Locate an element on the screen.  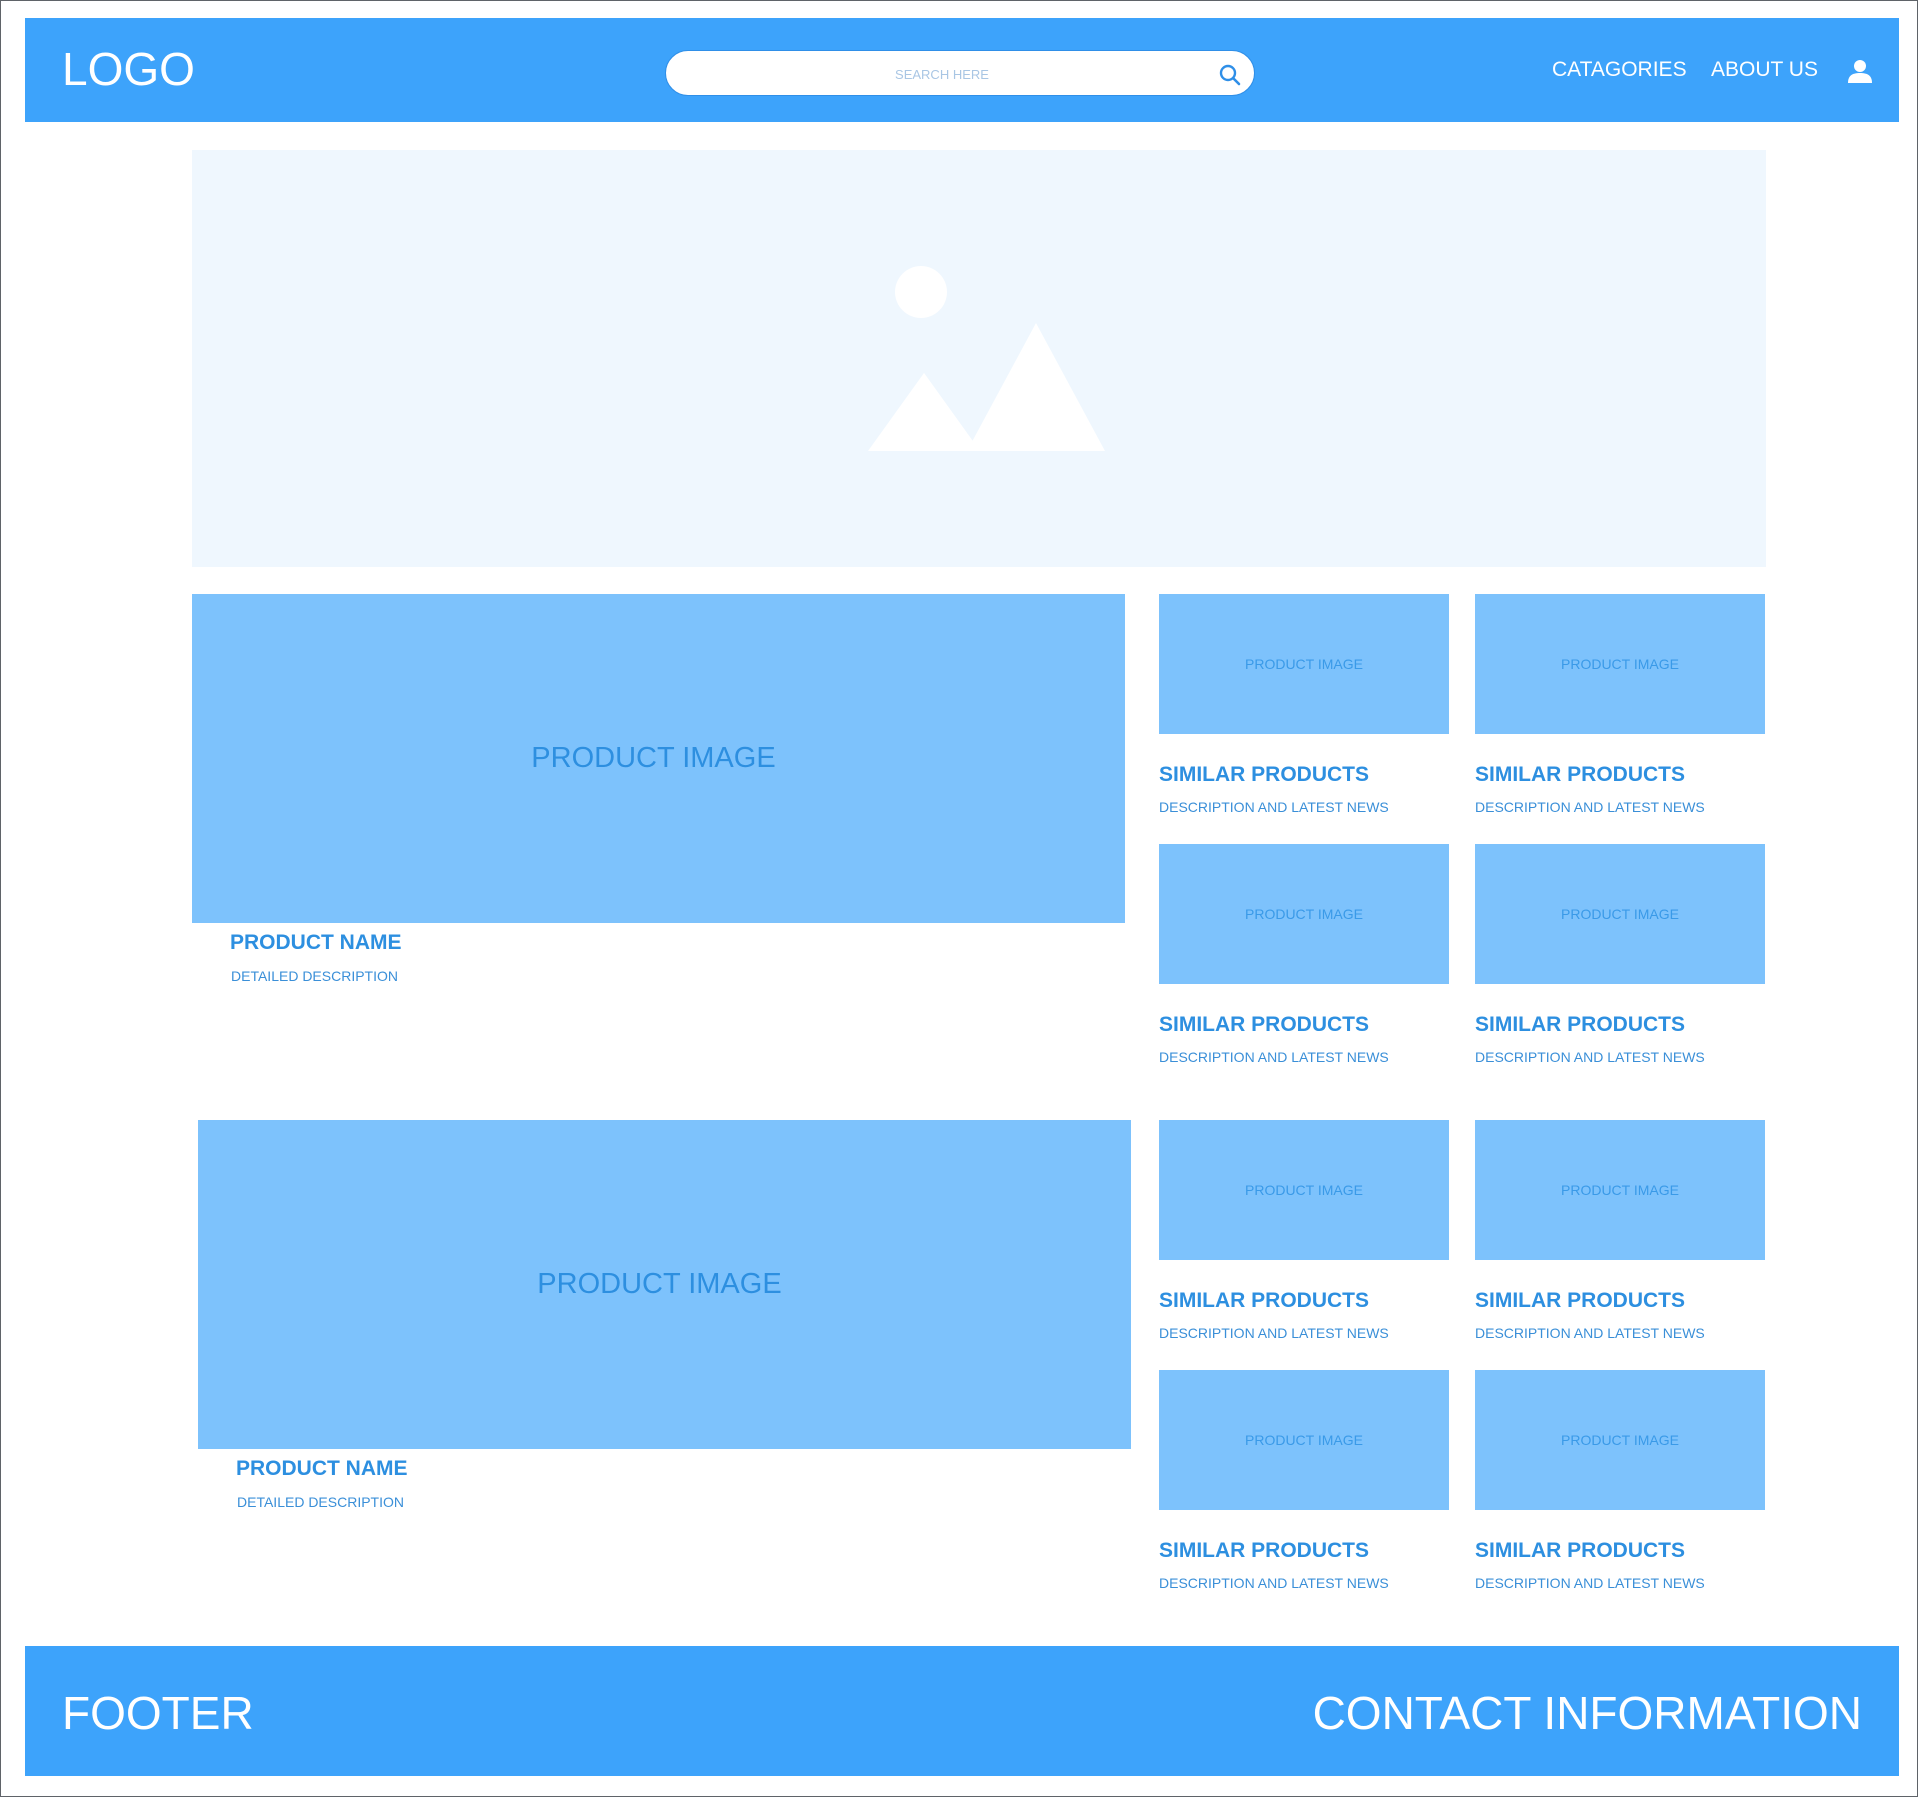
search-box is located at coordinates (960, 73).